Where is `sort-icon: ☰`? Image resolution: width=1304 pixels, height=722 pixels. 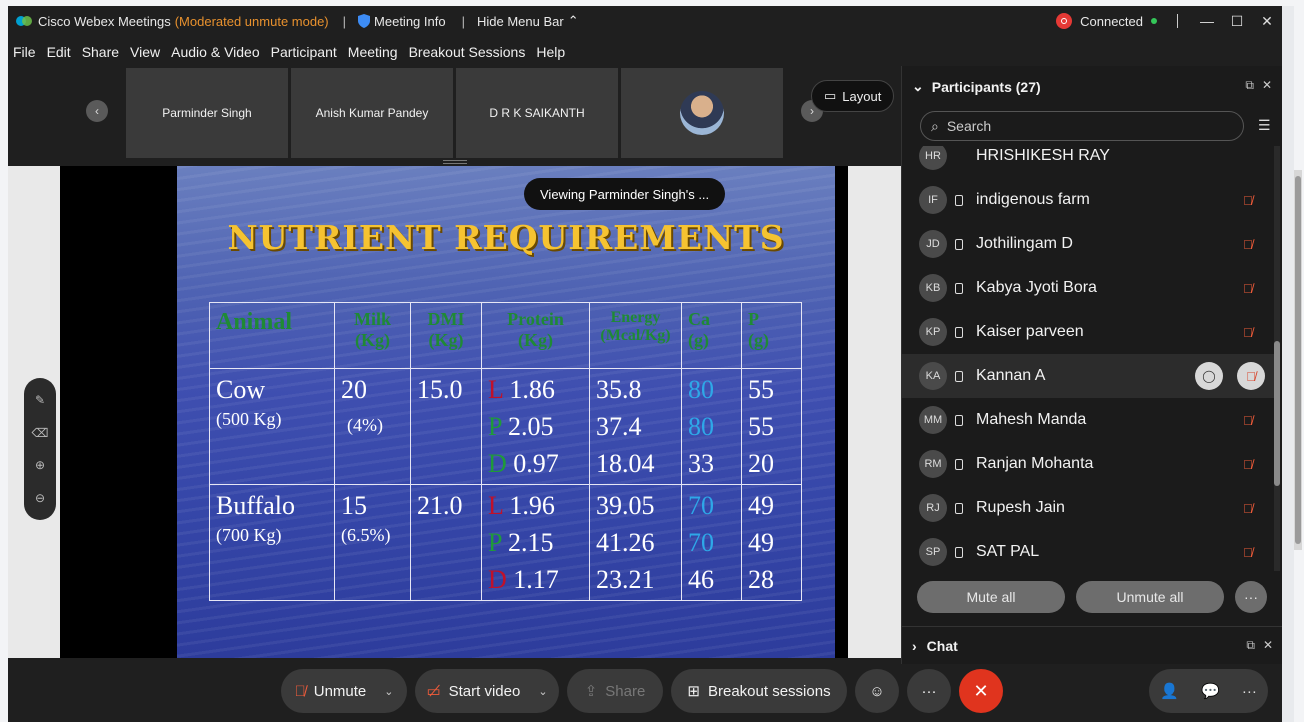
sort-icon: ☰ is located at coordinates (1264, 125).